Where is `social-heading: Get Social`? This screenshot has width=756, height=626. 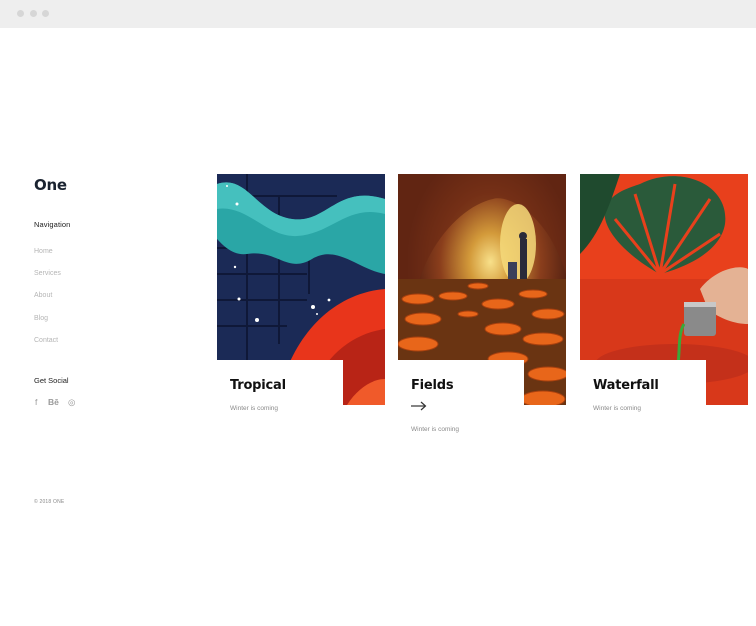 social-heading: Get Social is located at coordinates (51, 380).